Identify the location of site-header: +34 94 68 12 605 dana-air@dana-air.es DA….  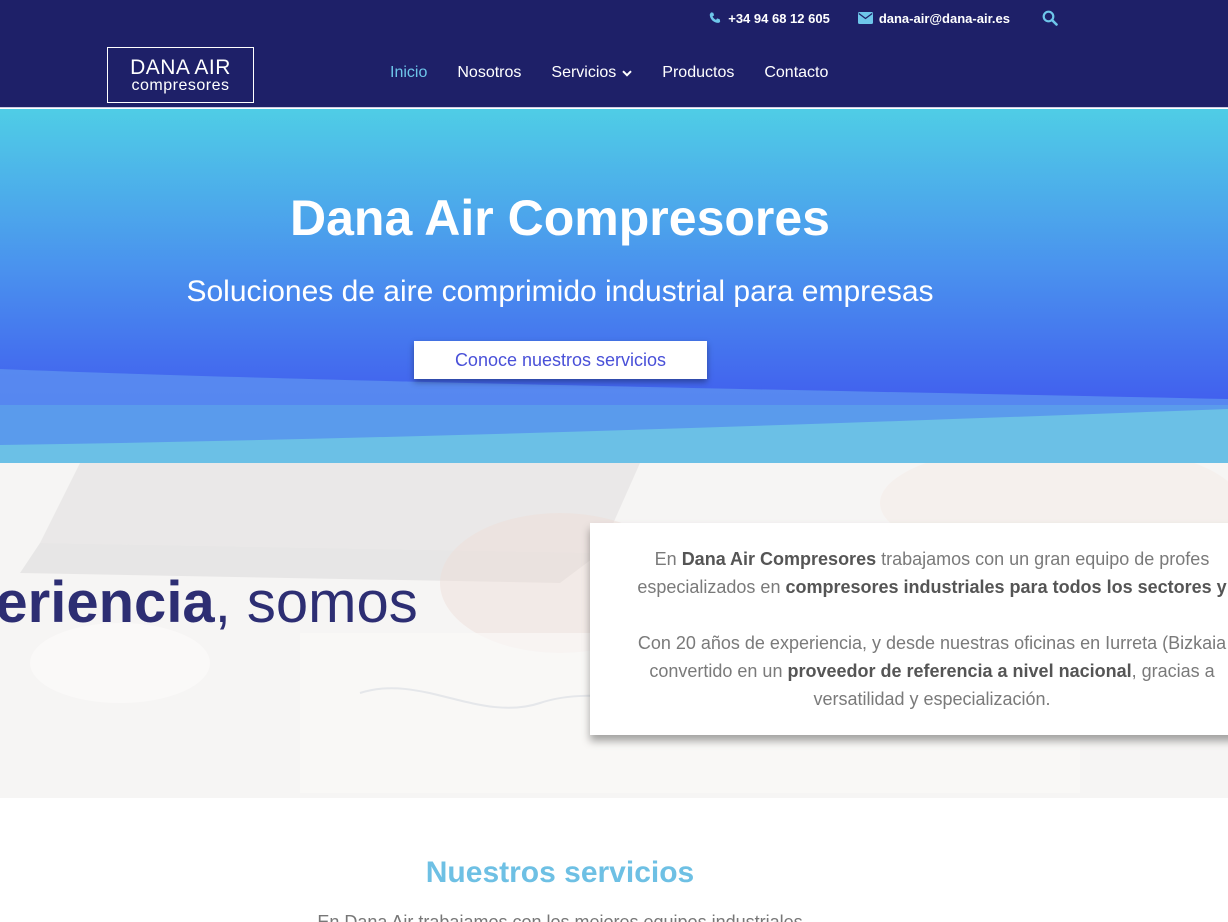
(614, 54).